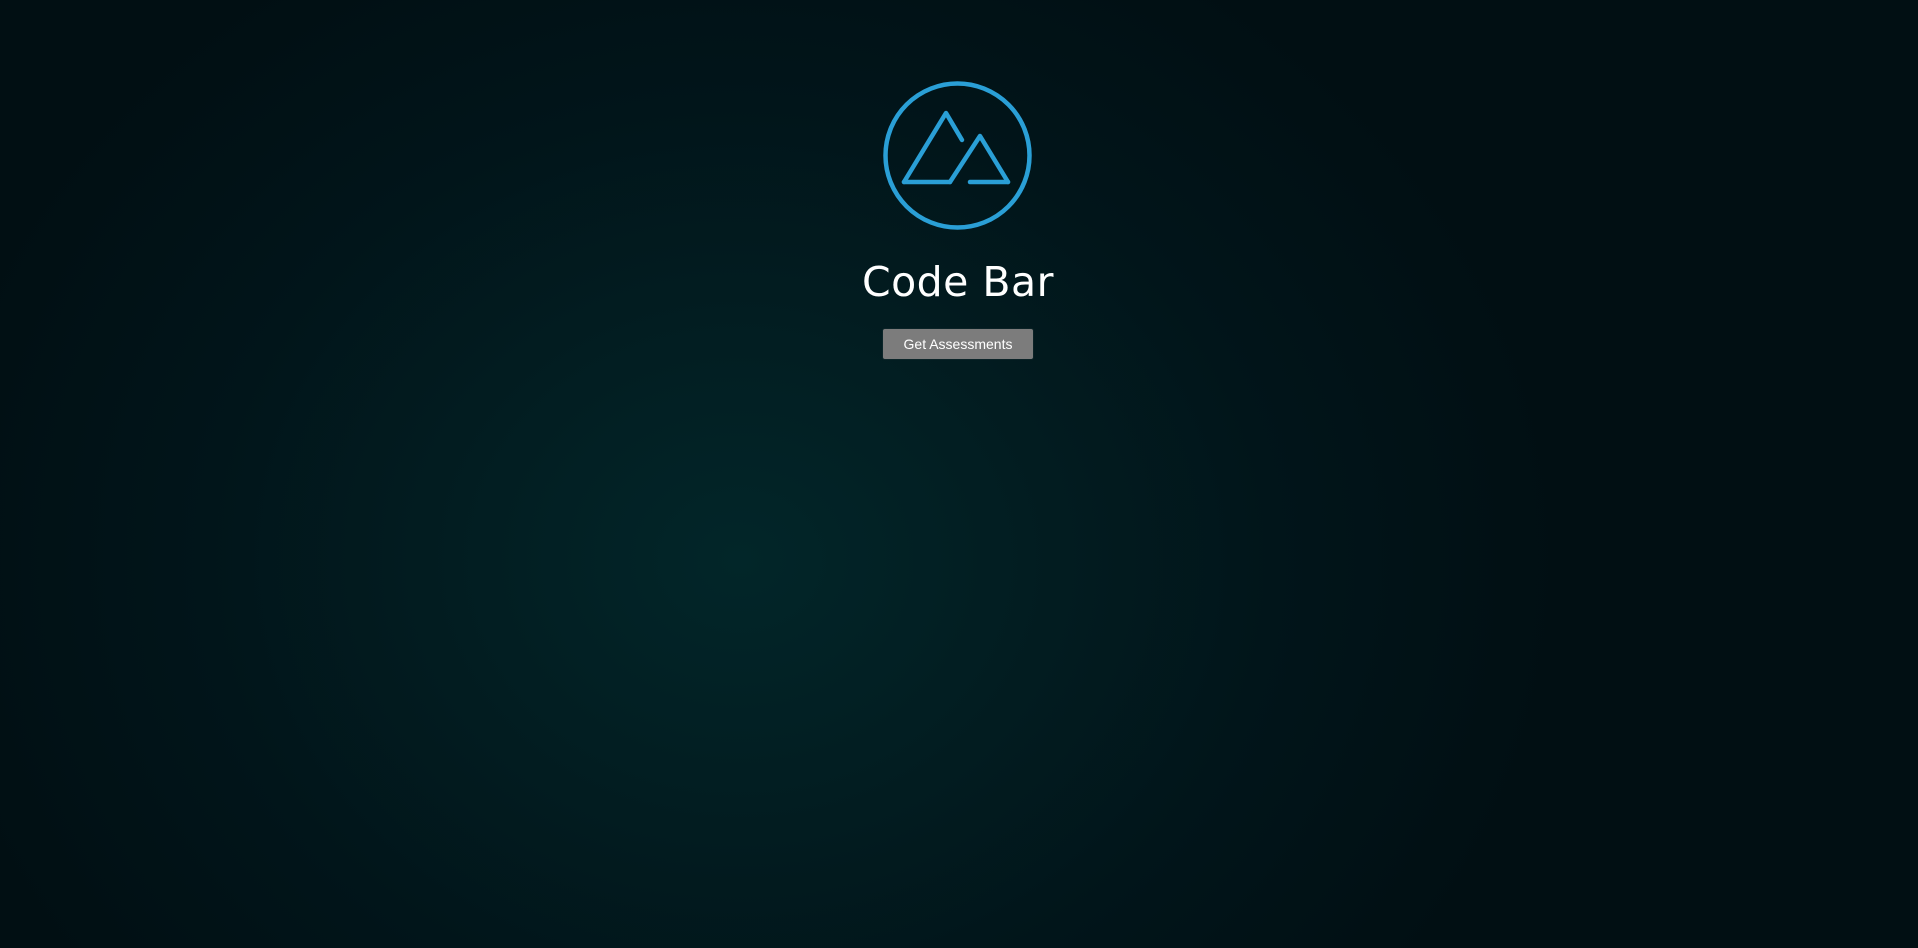  Describe the element at coordinates (957, 155) in the screenshot. I see `mountain-logo-icon` at that location.